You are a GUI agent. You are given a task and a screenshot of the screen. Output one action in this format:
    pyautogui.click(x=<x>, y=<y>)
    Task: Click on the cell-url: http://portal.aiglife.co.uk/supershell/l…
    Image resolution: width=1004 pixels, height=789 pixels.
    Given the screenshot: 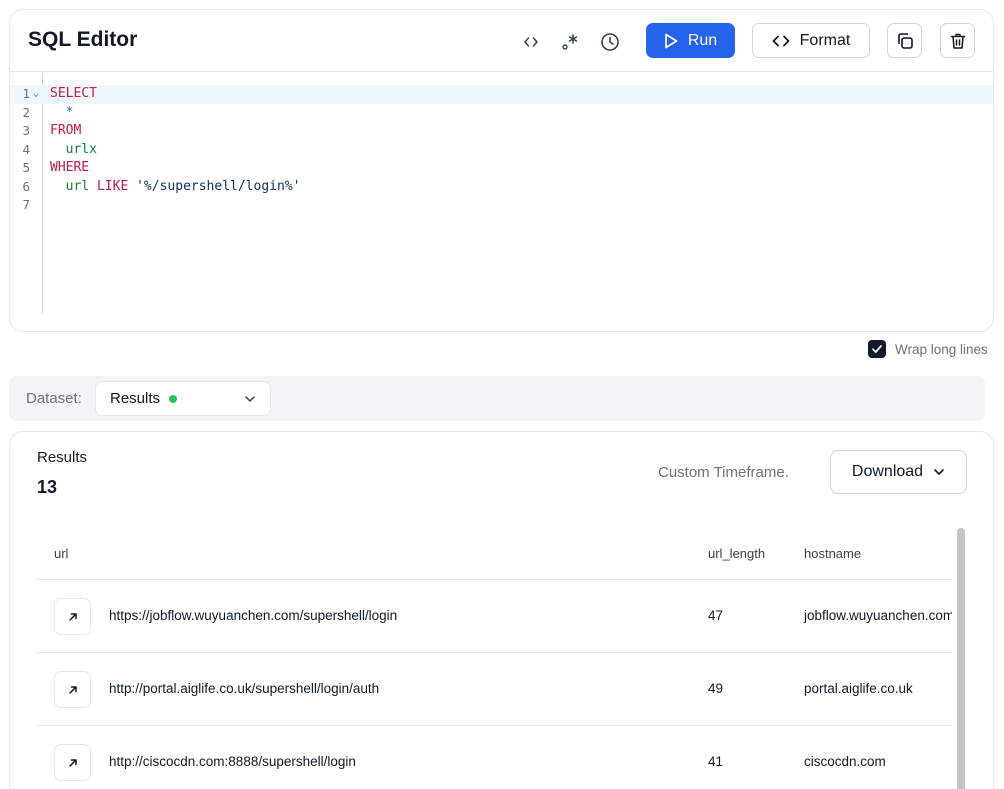 What is the action you would take?
    pyautogui.click(x=244, y=688)
    